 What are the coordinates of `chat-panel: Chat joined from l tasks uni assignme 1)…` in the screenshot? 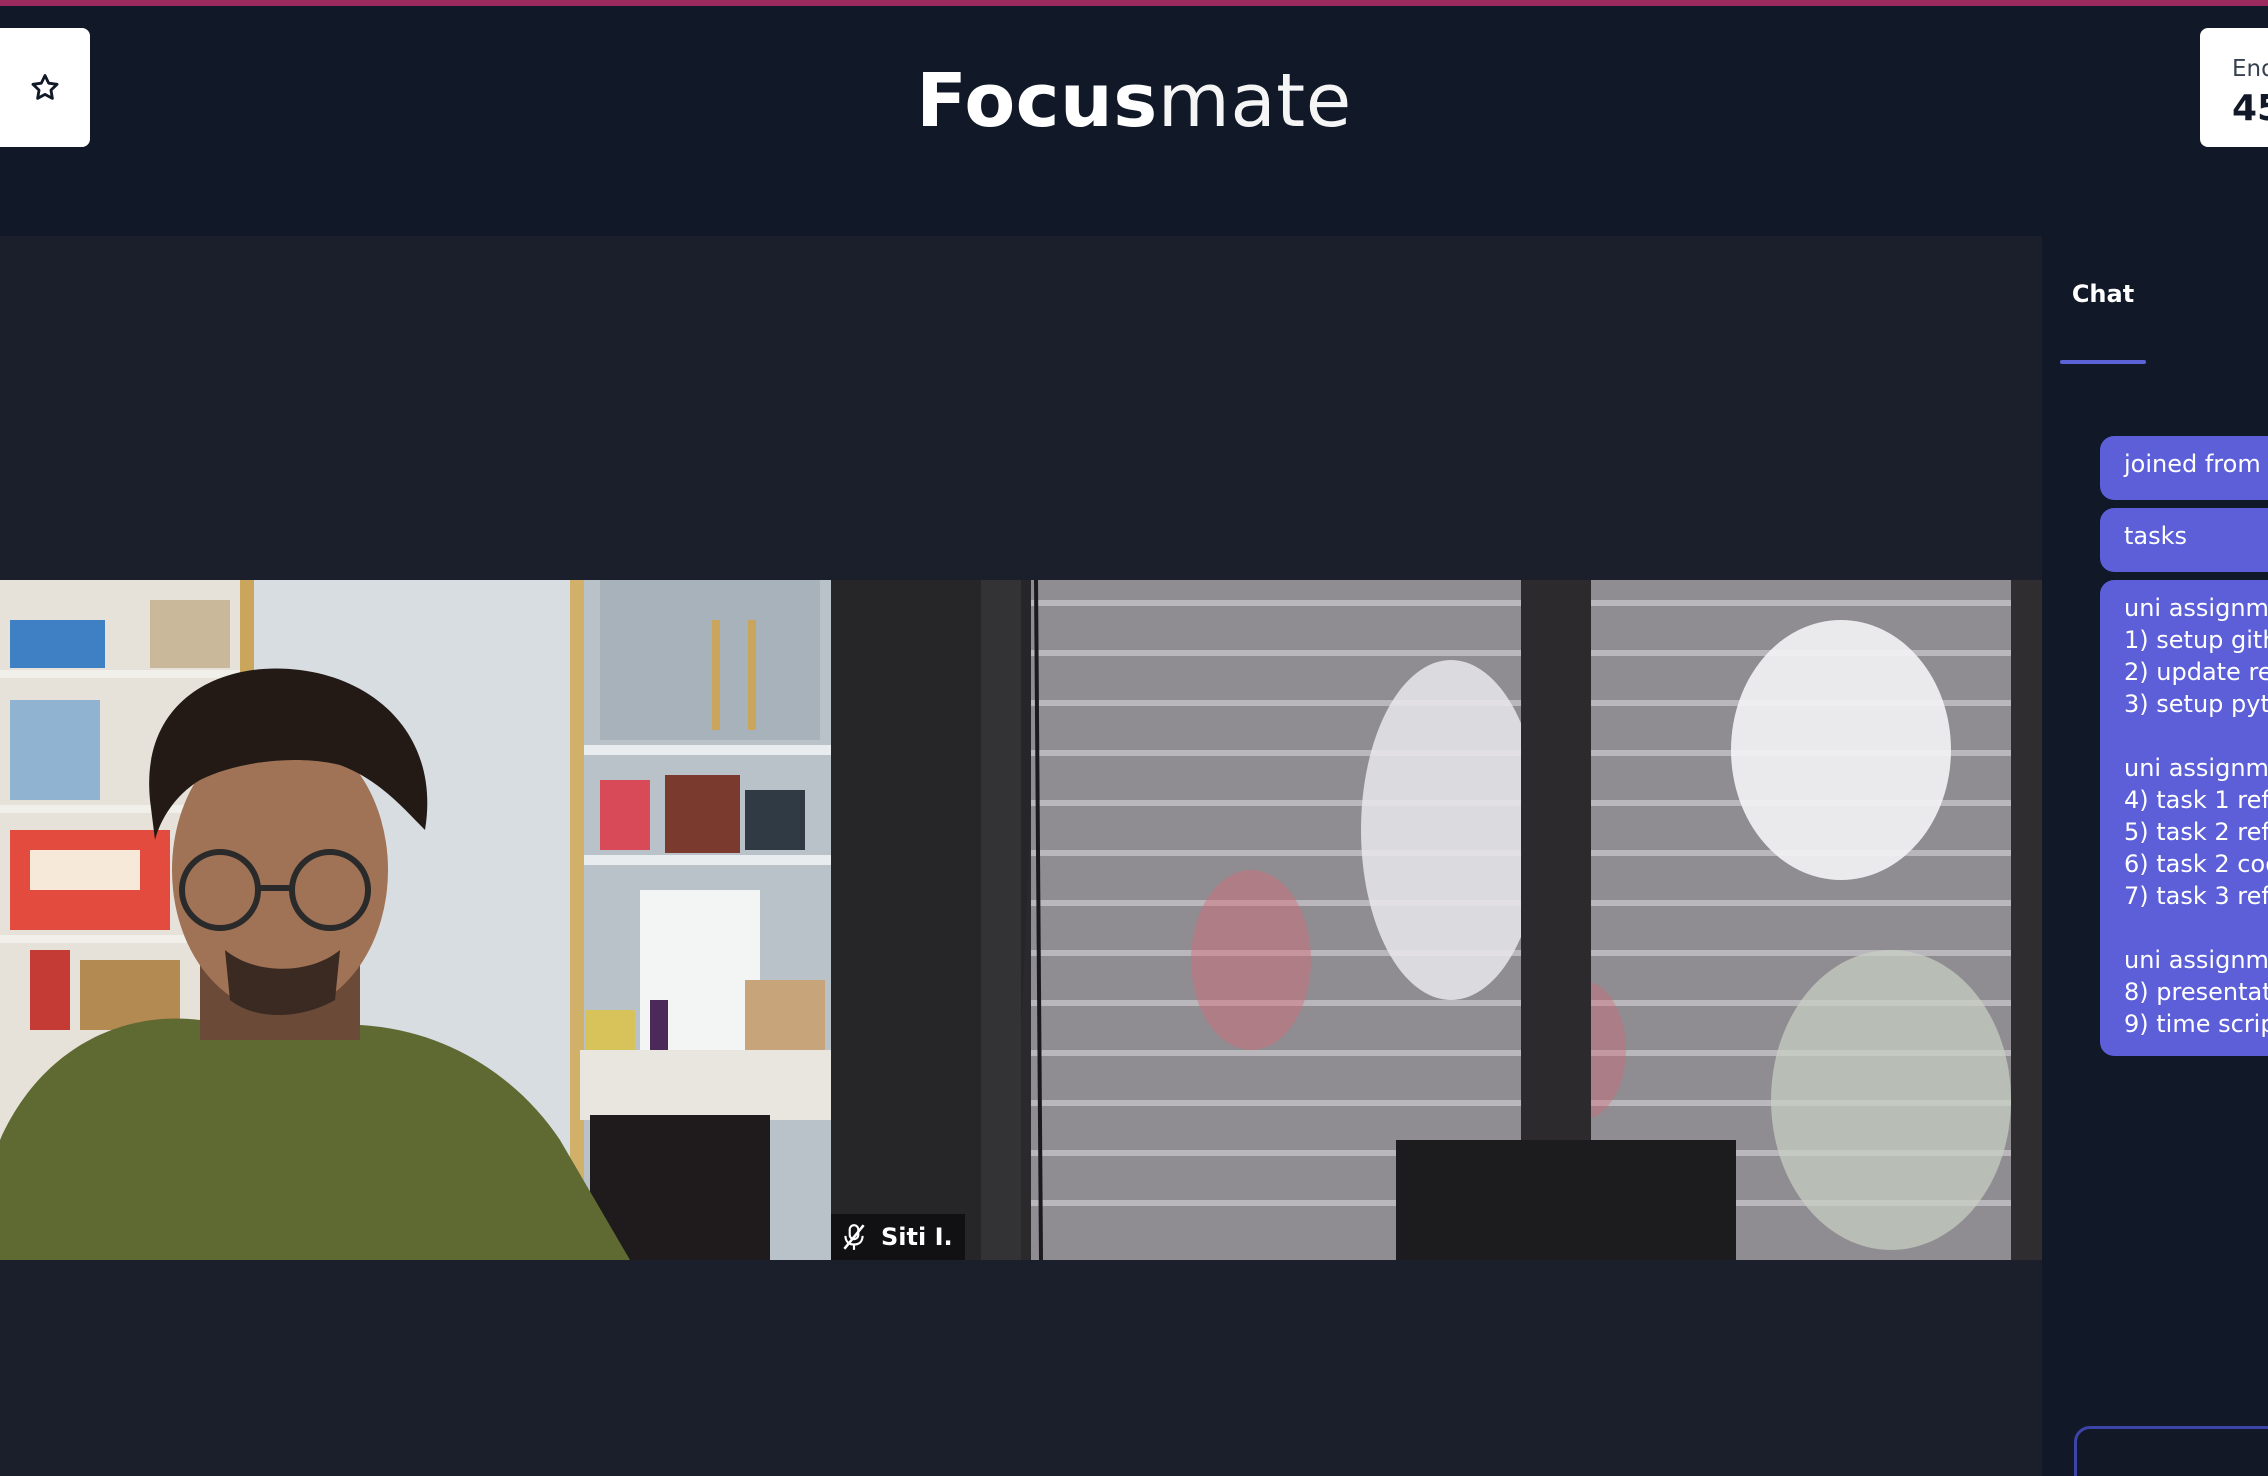 It's located at (2155, 856).